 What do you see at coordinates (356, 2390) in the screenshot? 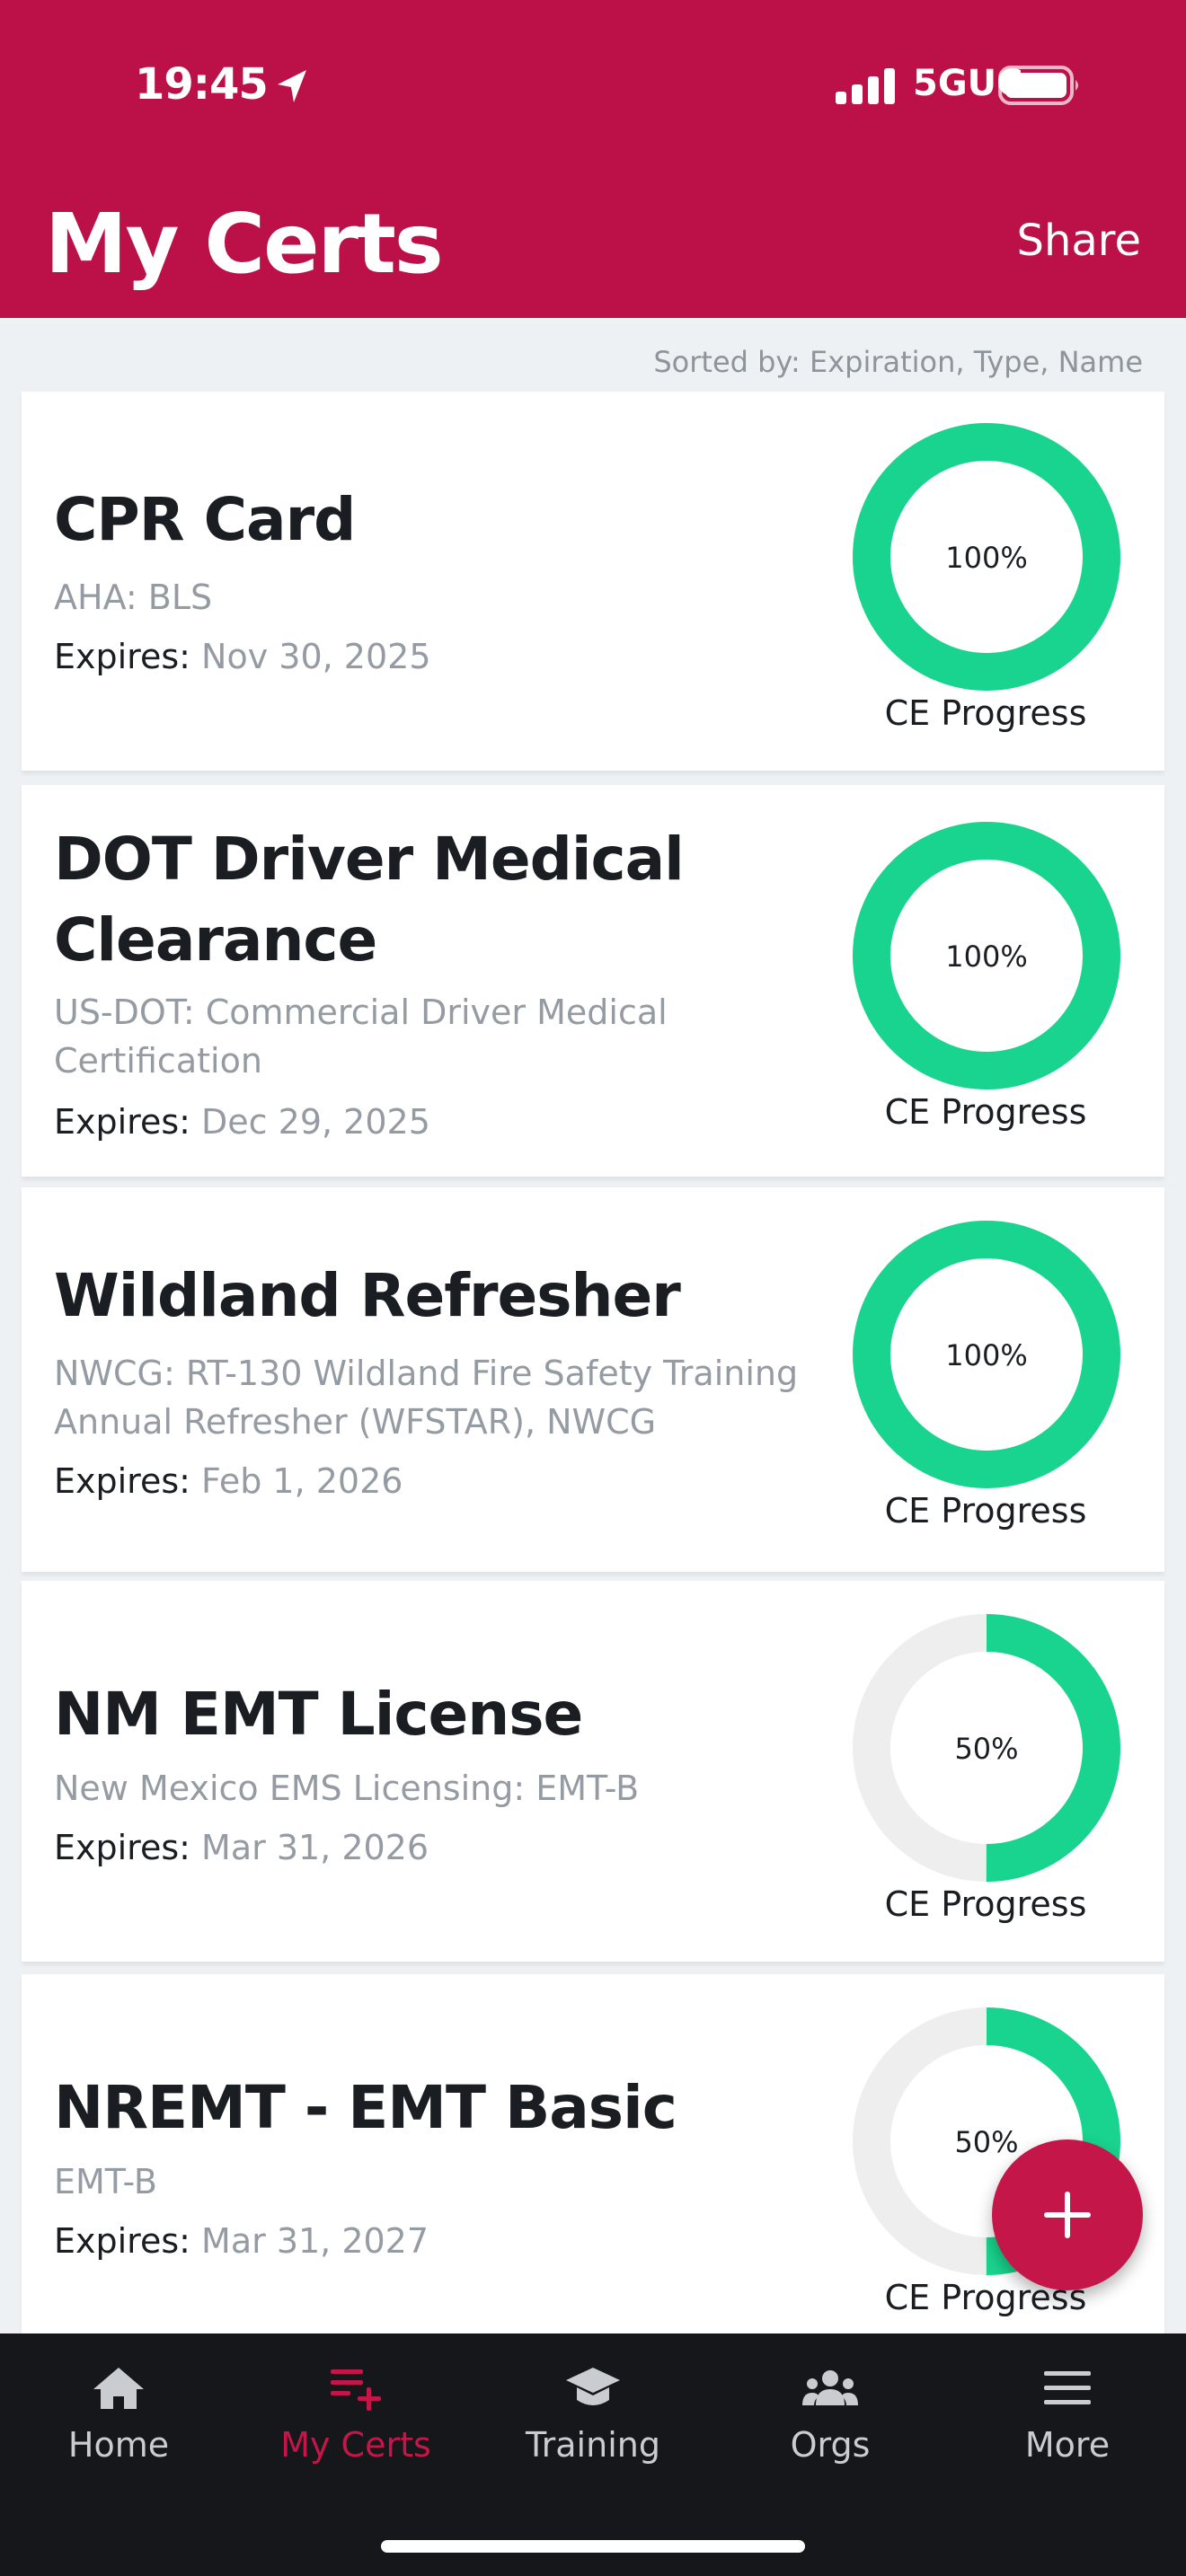
I see `certs-list-icon` at bounding box center [356, 2390].